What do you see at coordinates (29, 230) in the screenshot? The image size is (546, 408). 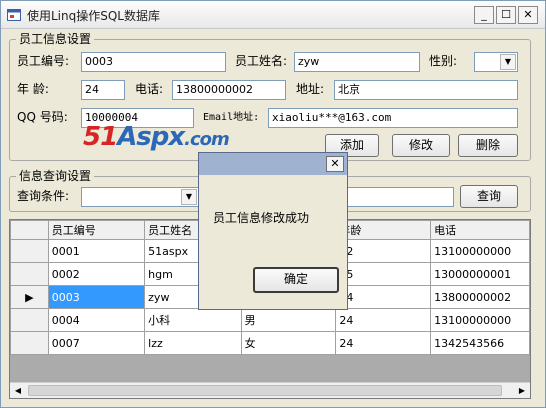 I see `row-header-corner` at bounding box center [29, 230].